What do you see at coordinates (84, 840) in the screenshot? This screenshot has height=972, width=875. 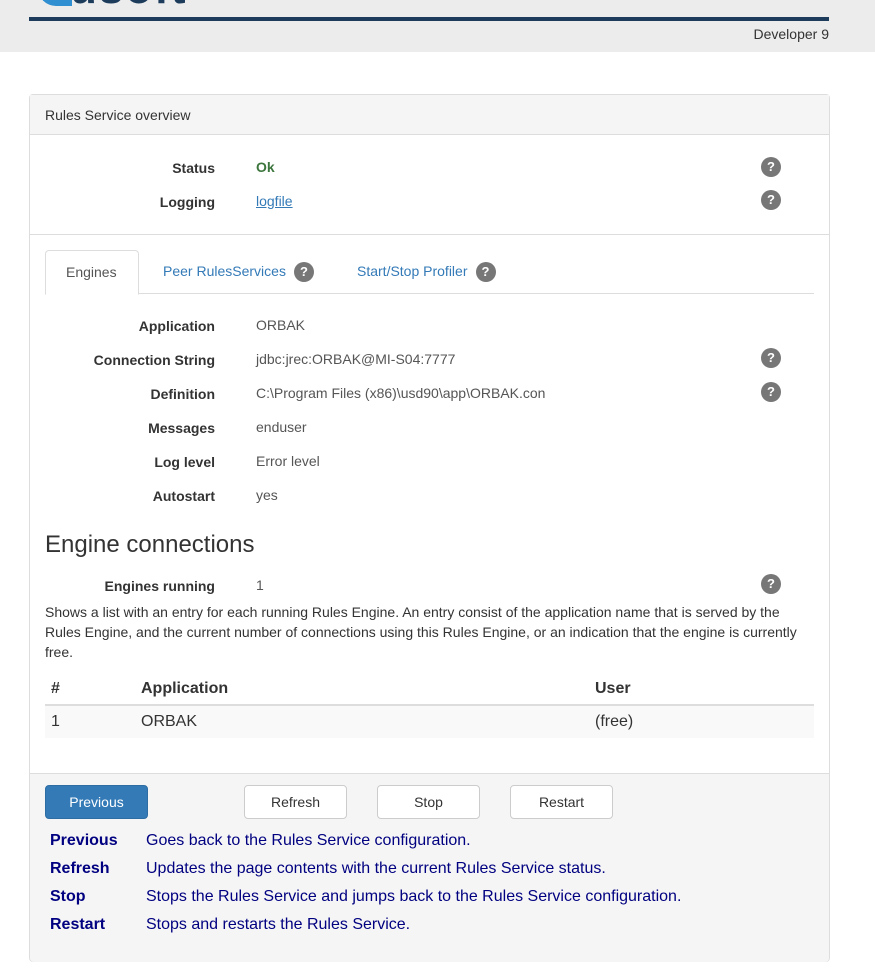 I see `legend-key: Previous` at bounding box center [84, 840].